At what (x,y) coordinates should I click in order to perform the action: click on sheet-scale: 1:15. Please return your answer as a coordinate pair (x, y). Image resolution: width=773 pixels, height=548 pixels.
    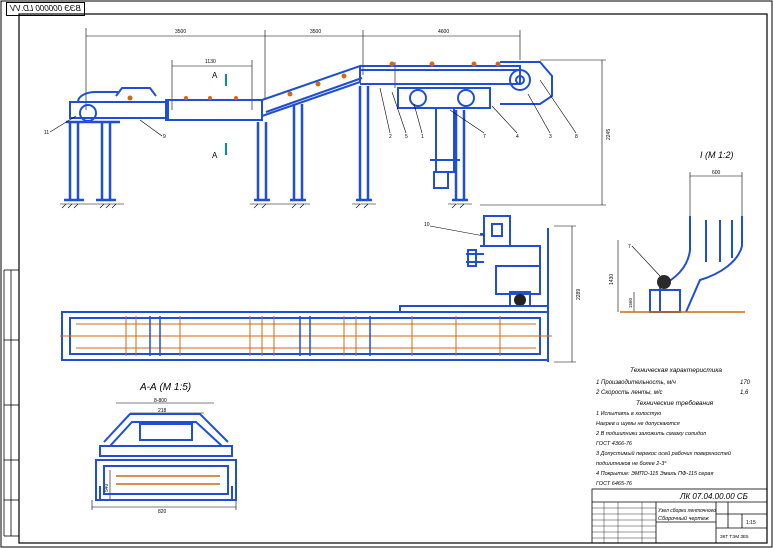
    Looking at the image, I should click on (751, 523).